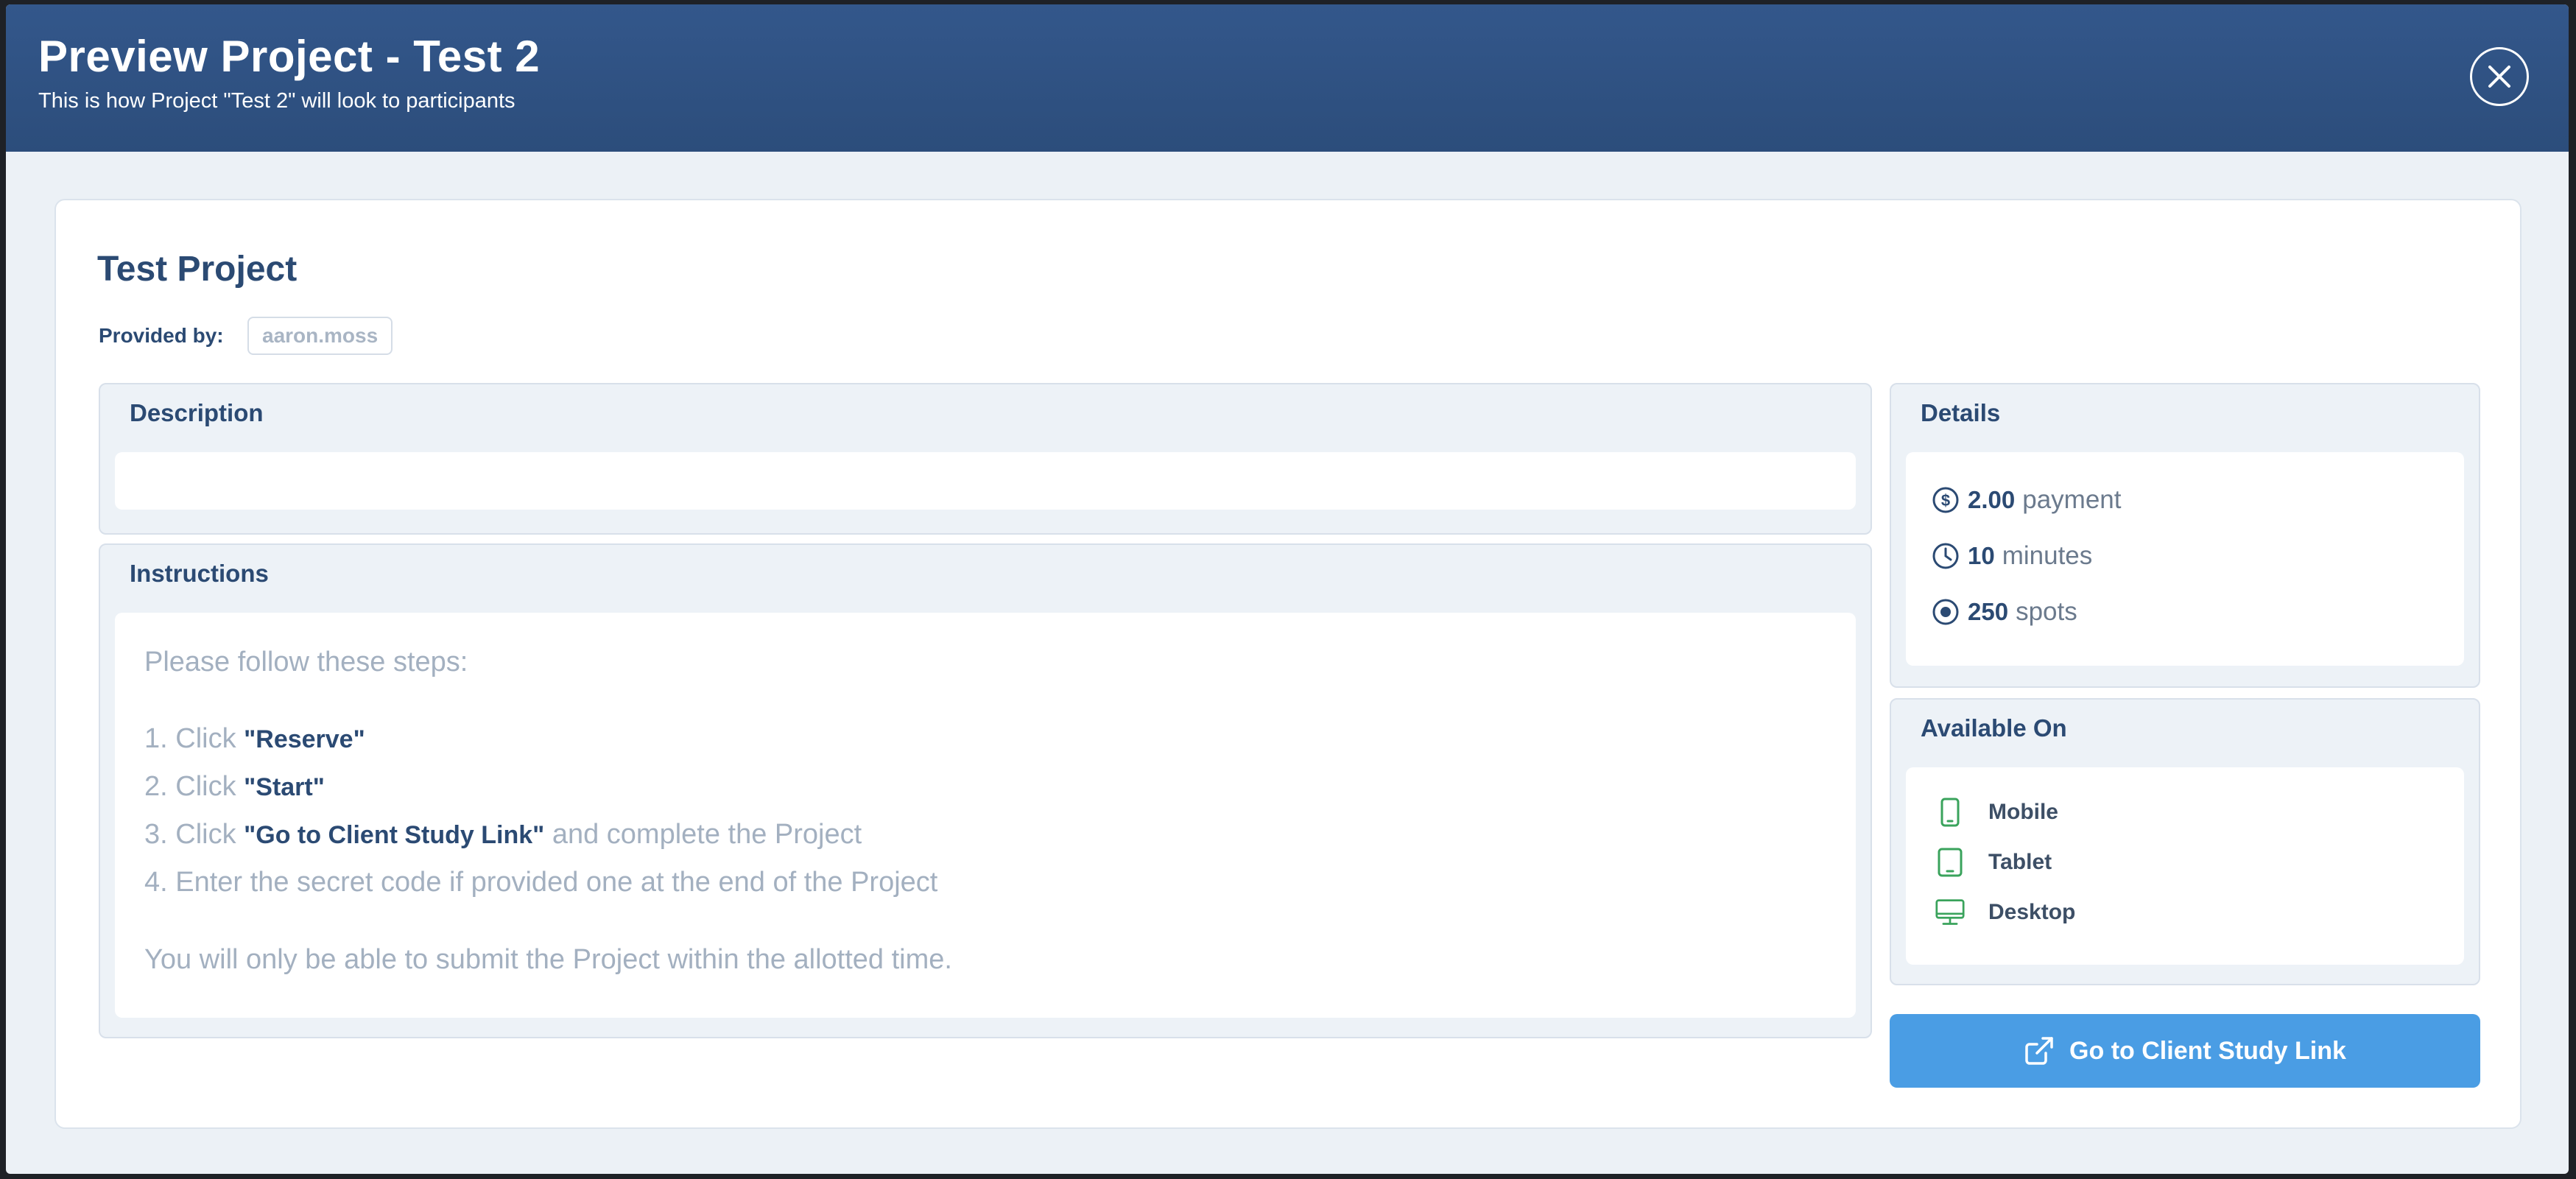  I want to click on close-button, so click(2499, 76).